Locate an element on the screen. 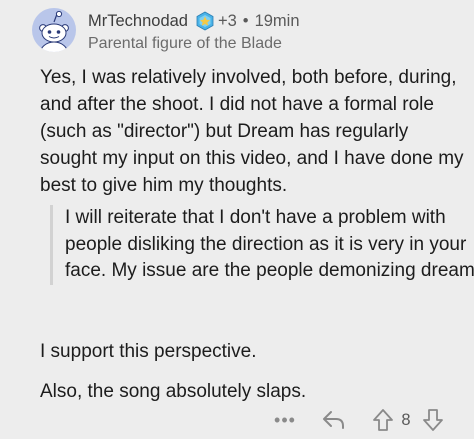 The width and height of the screenshot is (474, 439). comment-paragraph-2: I support this perspective. is located at coordinates (148, 351).